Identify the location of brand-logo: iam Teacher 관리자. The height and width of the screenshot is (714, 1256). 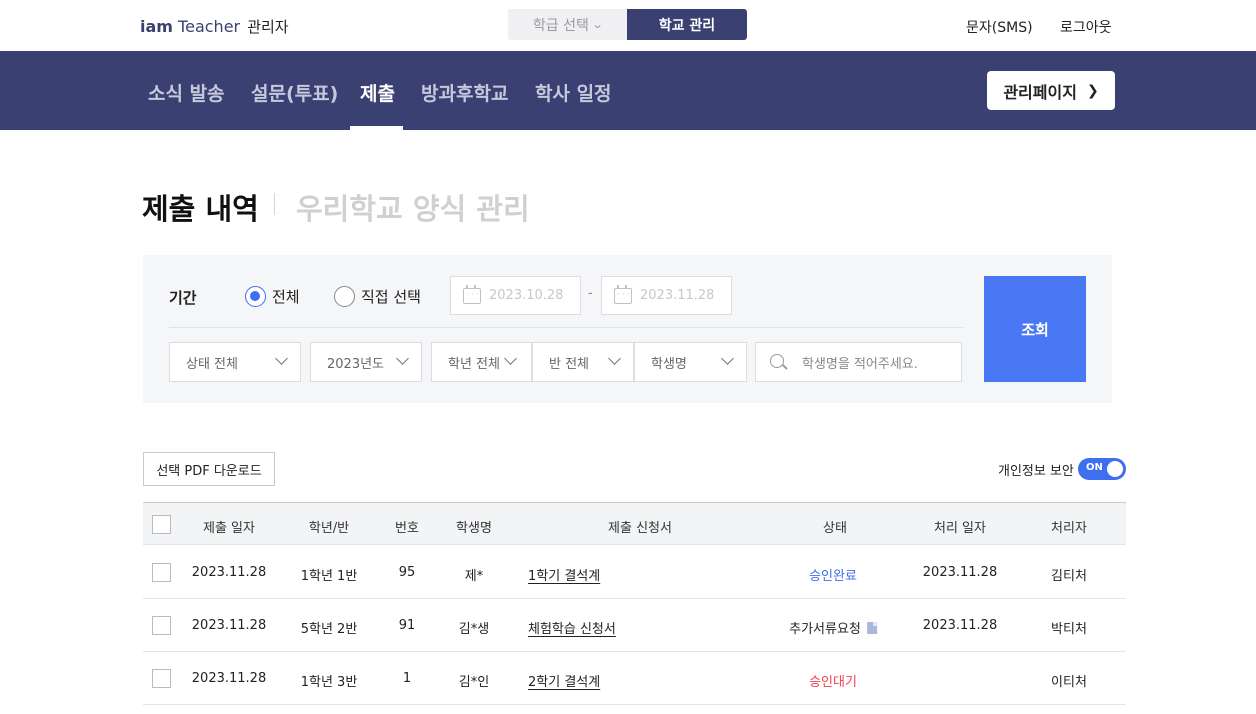
(214, 26).